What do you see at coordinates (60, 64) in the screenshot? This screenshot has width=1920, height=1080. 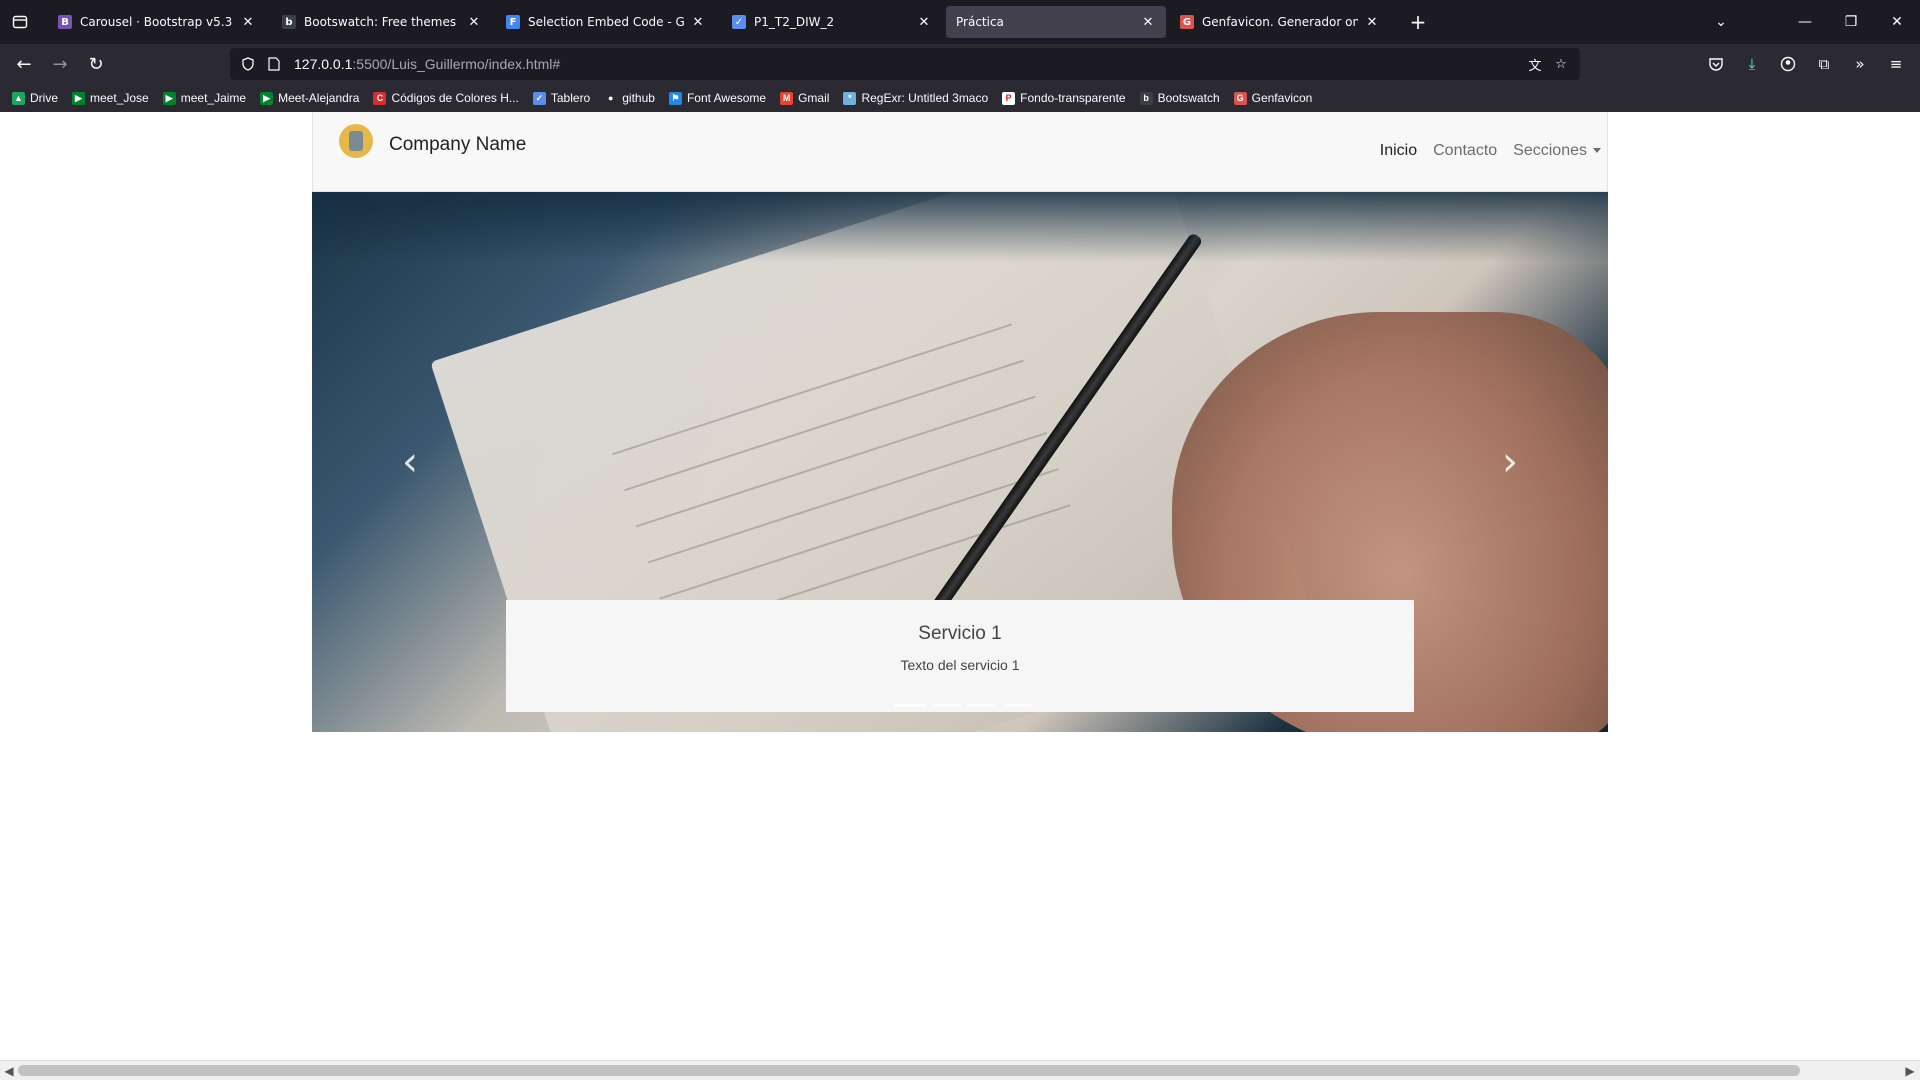 I see `forward-icon: →` at bounding box center [60, 64].